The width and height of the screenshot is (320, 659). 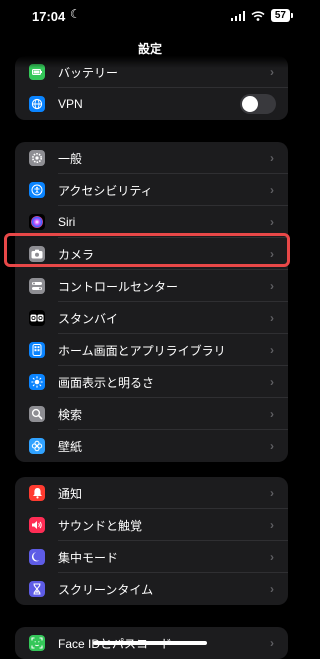 I want to click on bell-icon, so click(x=37, y=493).